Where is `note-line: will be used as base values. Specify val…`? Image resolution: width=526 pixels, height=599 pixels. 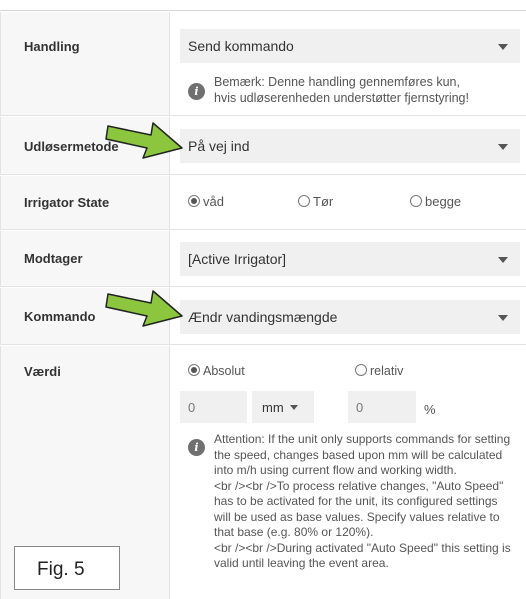
note-line: will be used as base values. Specify val… is located at coordinates (357, 516).